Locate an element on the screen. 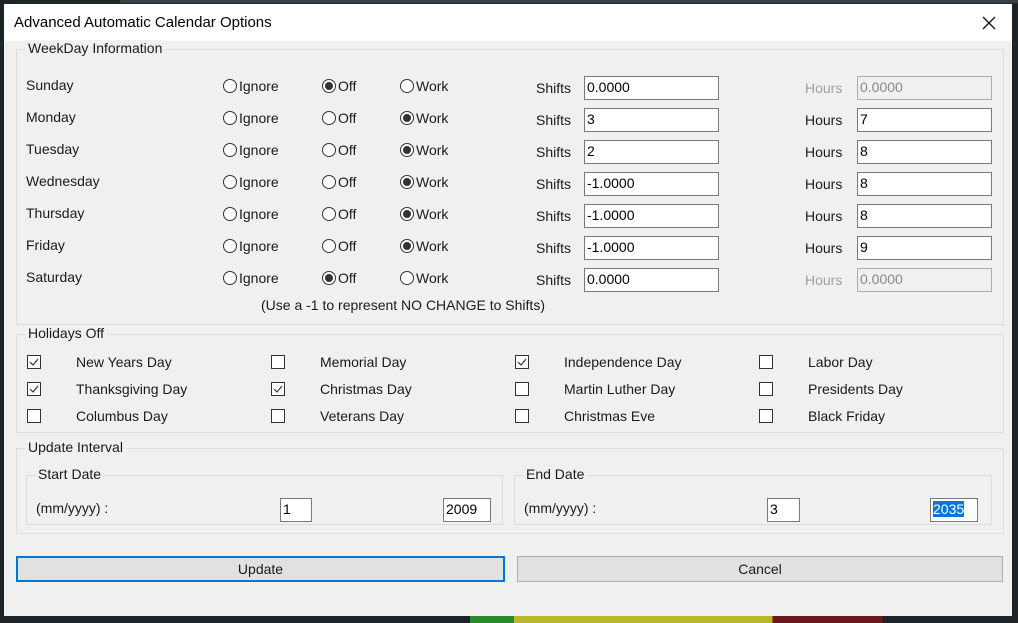 The image size is (1018, 623). background-desktop is located at coordinates (569, 1).